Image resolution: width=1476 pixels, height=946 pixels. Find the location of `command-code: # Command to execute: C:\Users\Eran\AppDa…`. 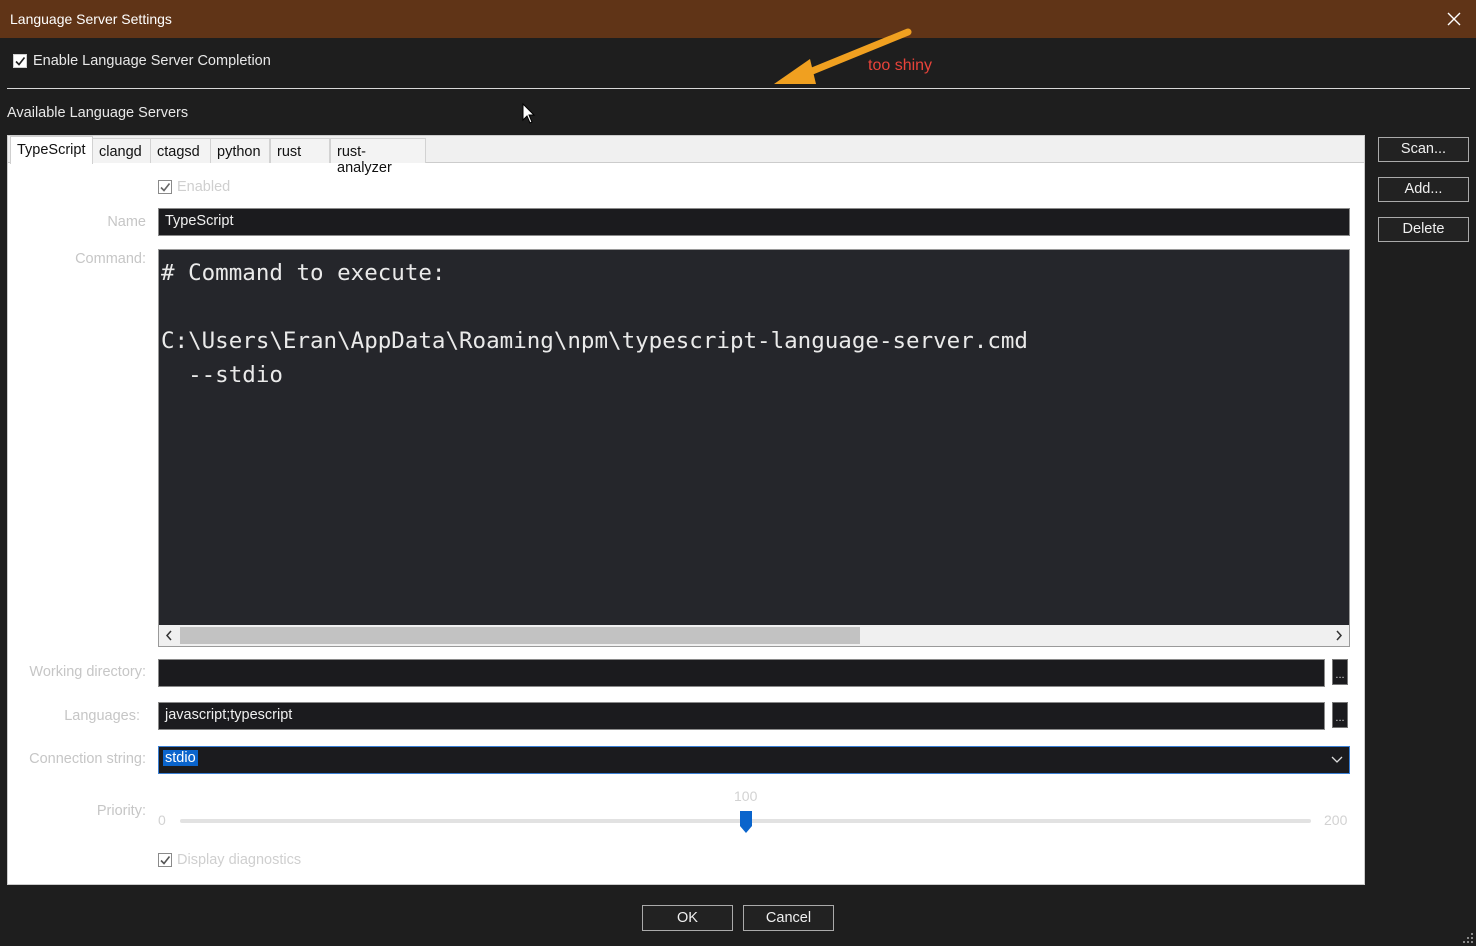

command-code: # Command to execute: C:\Users\Eran\AppDa… is located at coordinates (594, 324).